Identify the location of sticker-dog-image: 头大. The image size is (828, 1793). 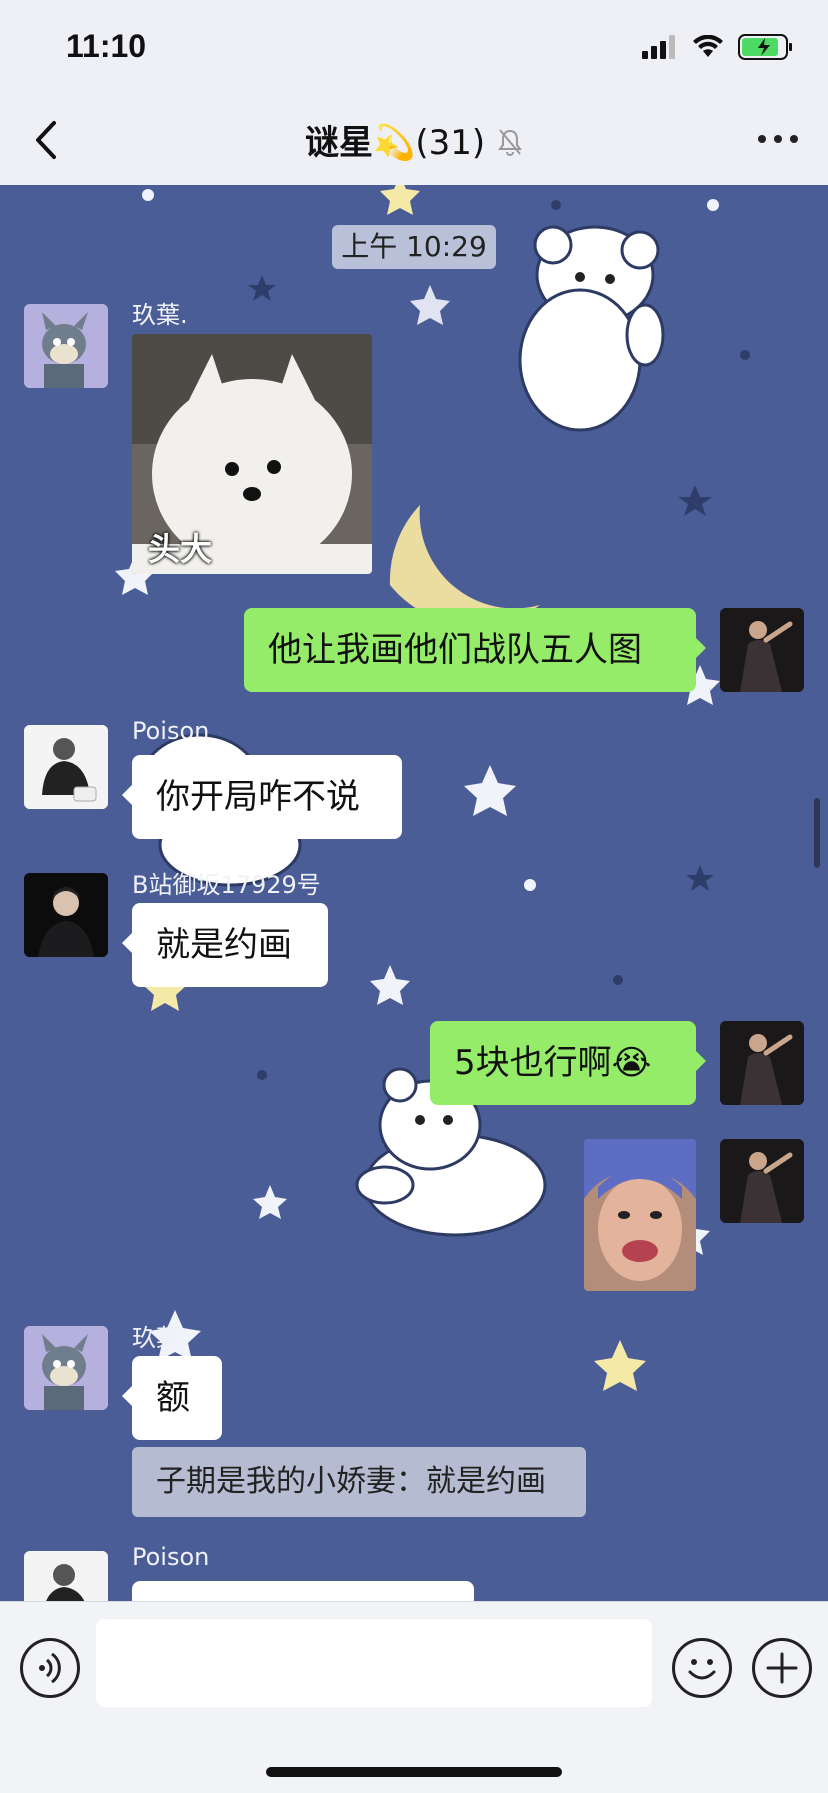
(252, 454).